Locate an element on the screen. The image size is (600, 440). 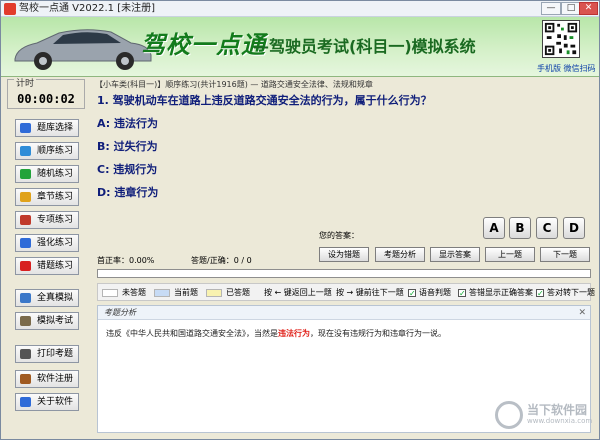
analysis-highlight: 违法行为 is located at coordinates (294, 333).